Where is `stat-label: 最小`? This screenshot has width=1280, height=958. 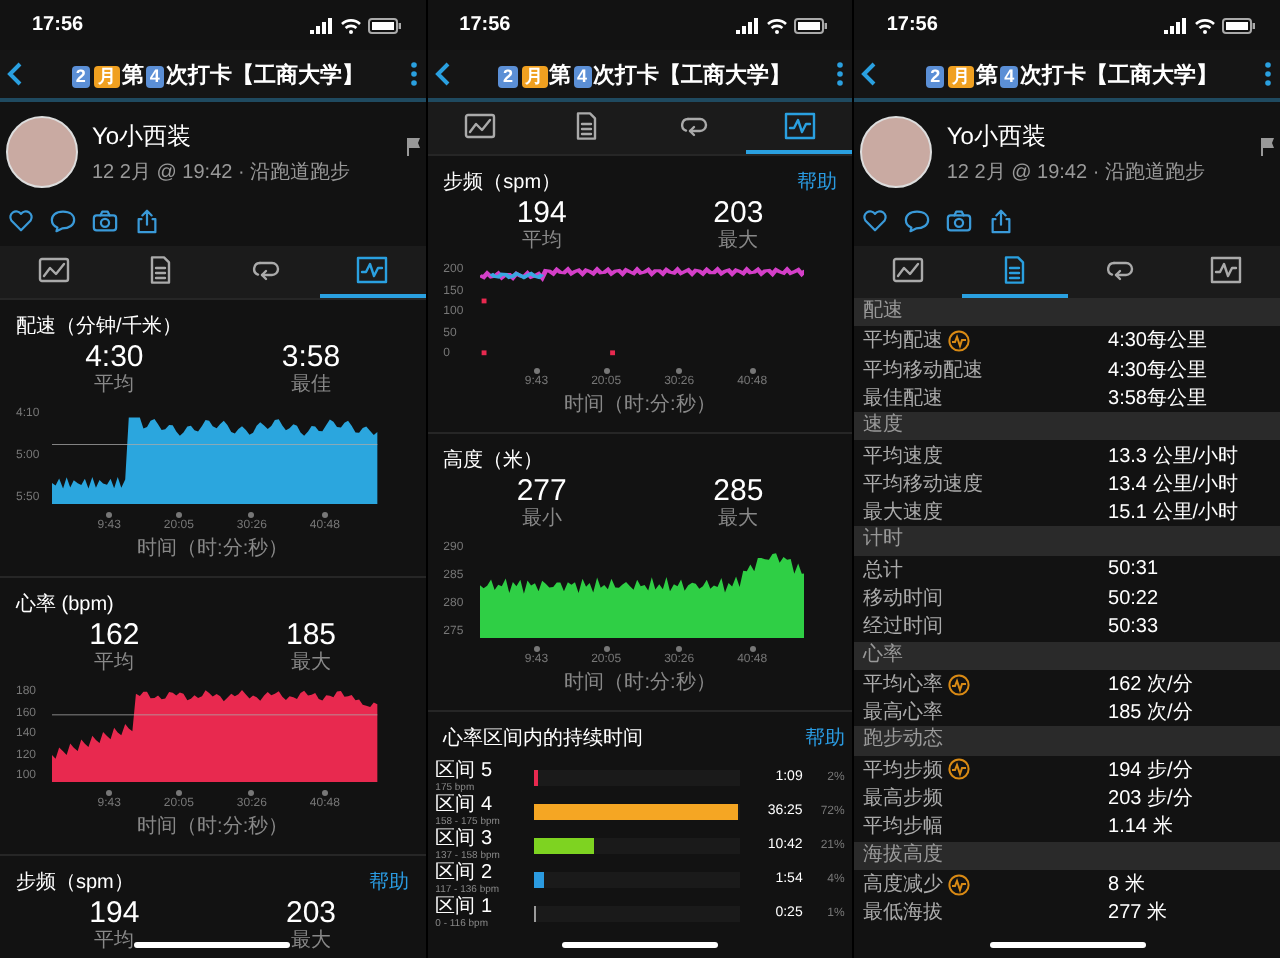 stat-label: 最小 is located at coordinates (541, 519).